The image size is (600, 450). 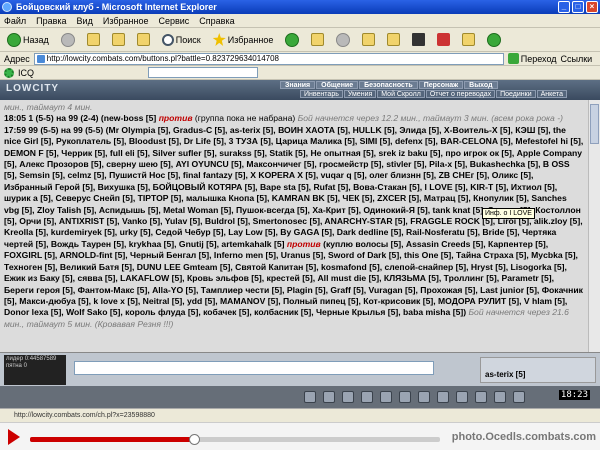 What do you see at coordinates (594, 124) in the screenshot?
I see `scroll-thumb` at bounding box center [594, 124].